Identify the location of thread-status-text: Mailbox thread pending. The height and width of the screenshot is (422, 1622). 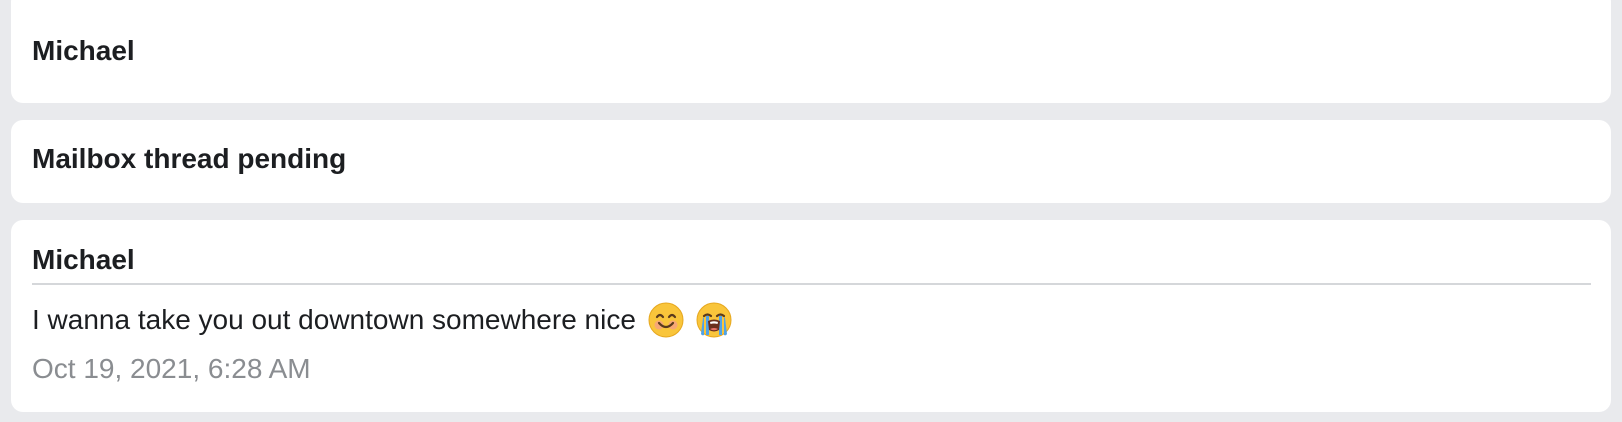
(189, 158).